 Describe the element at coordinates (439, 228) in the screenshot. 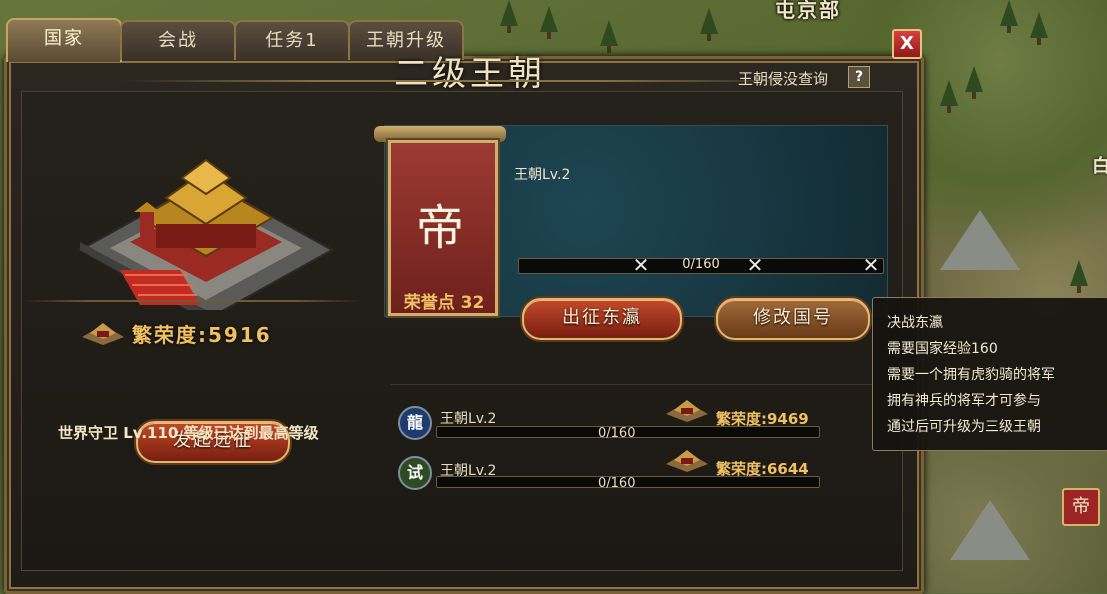

I see `banner-emblem: 帝` at that location.